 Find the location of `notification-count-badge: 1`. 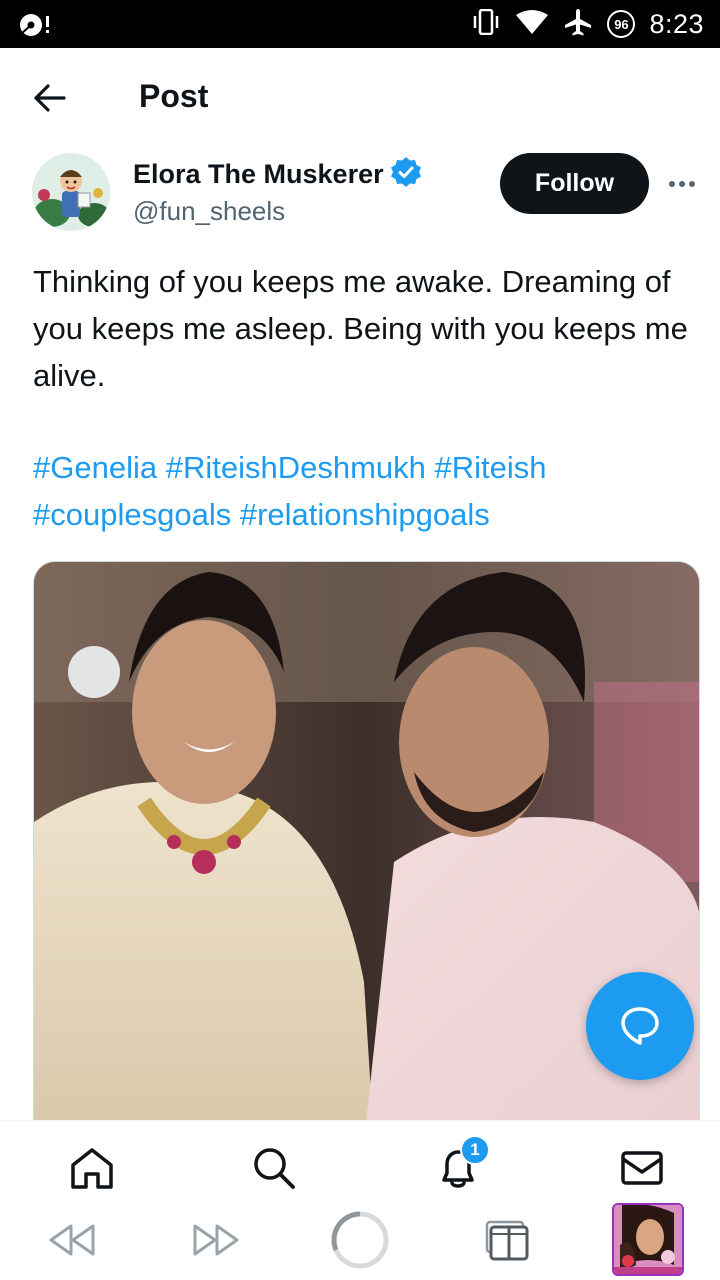

notification-count-badge: 1 is located at coordinates (475, 1150).